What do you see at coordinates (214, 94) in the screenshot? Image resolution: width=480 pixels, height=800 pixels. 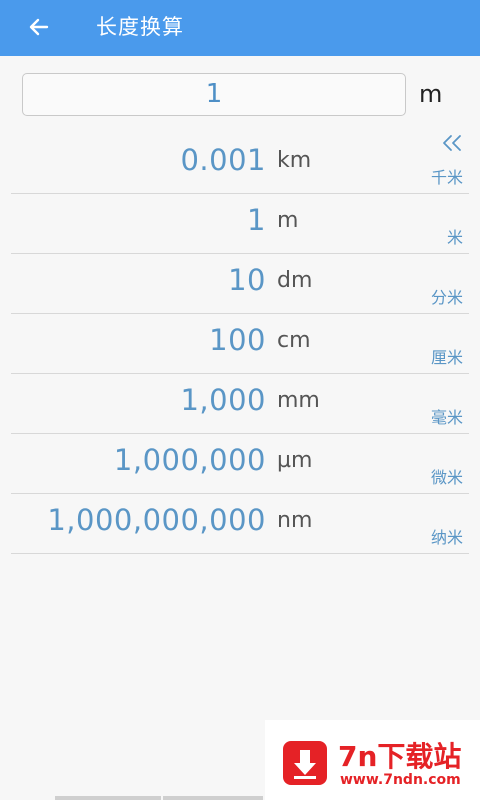 I see `length-input: 1` at bounding box center [214, 94].